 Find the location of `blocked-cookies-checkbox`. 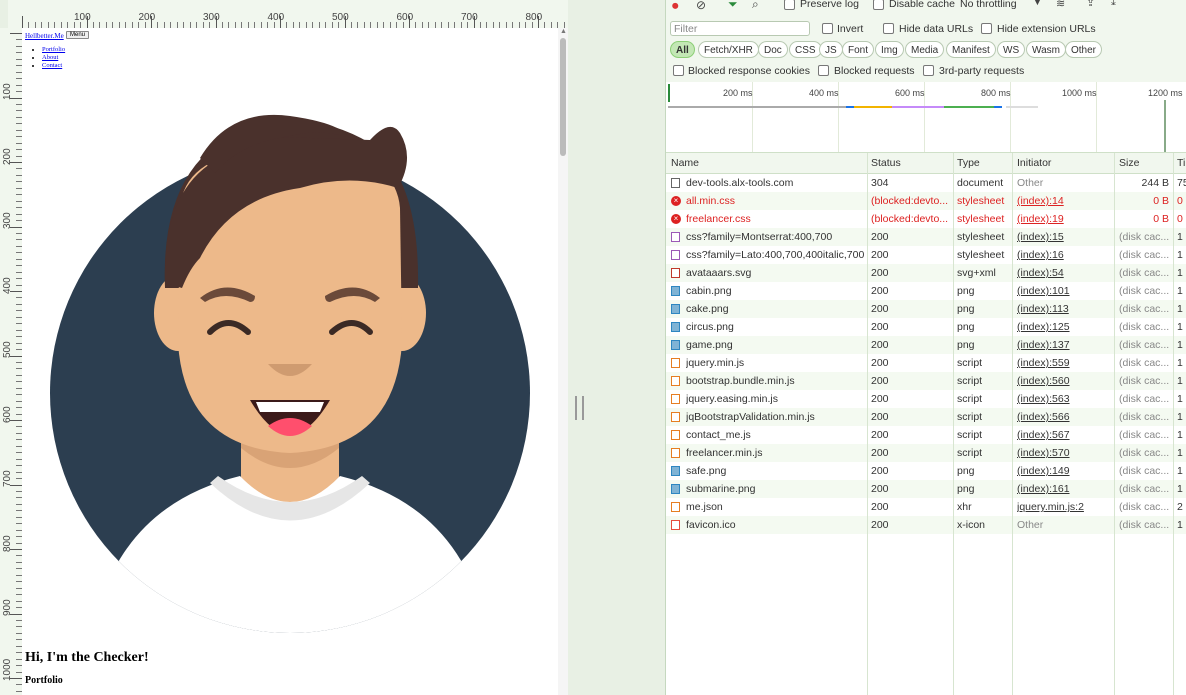

blocked-cookies-checkbox is located at coordinates (678, 70).